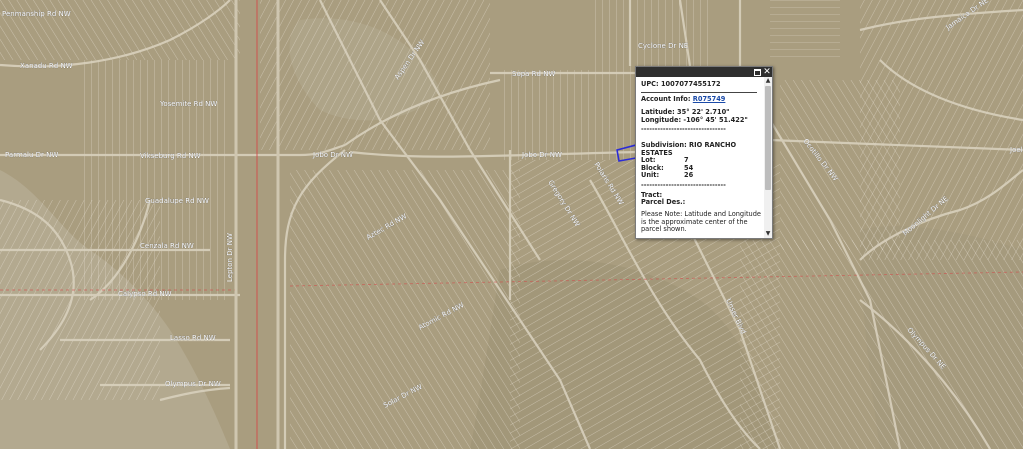 The width and height of the screenshot is (1023, 449). What do you see at coordinates (768, 234) in the screenshot?
I see `scroll-down-icon: ▼` at bounding box center [768, 234].